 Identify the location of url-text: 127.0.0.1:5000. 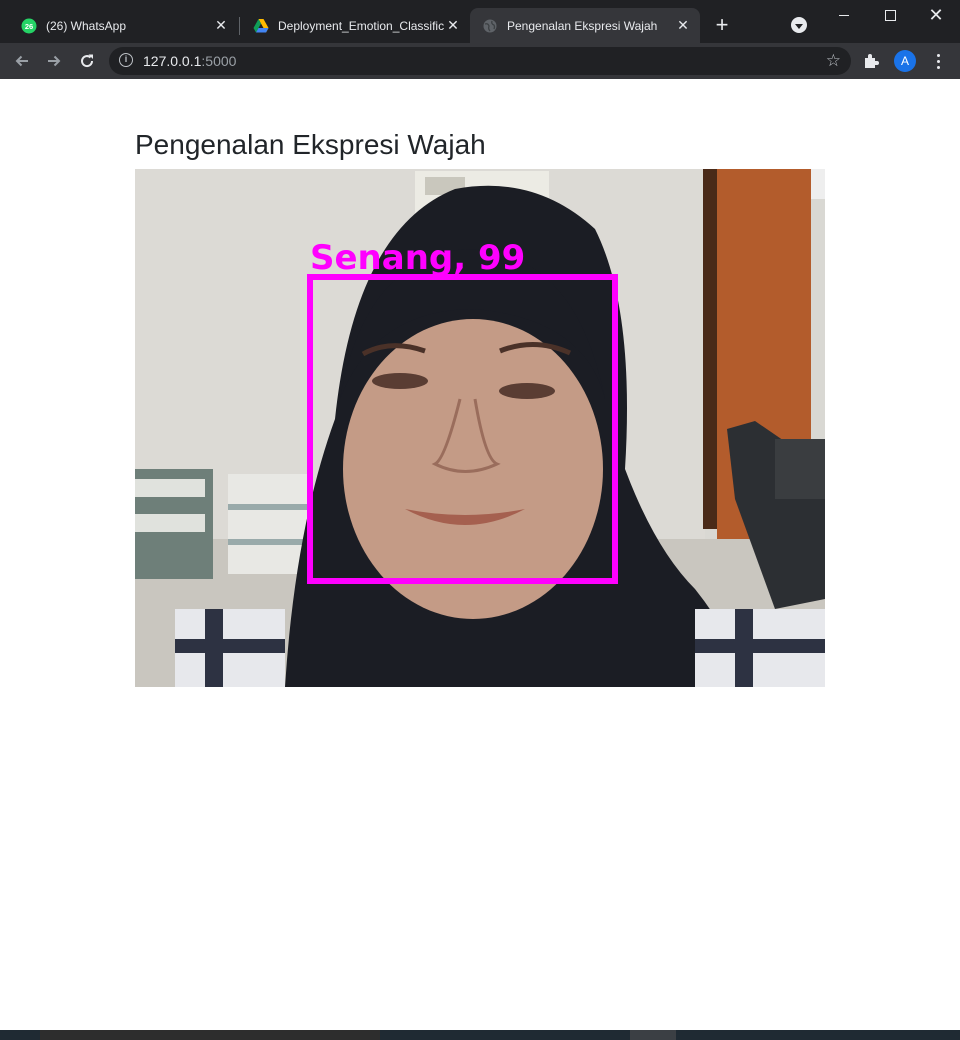
(189, 61).